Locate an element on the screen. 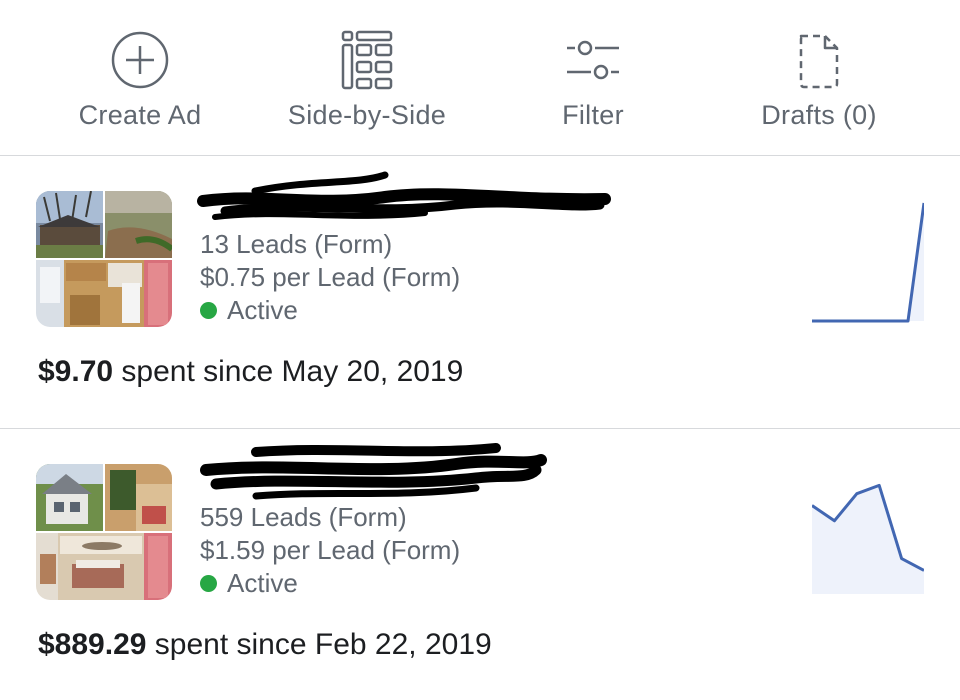 This screenshot has height=700, width=960. plus-circle-icon is located at coordinates (140, 60).